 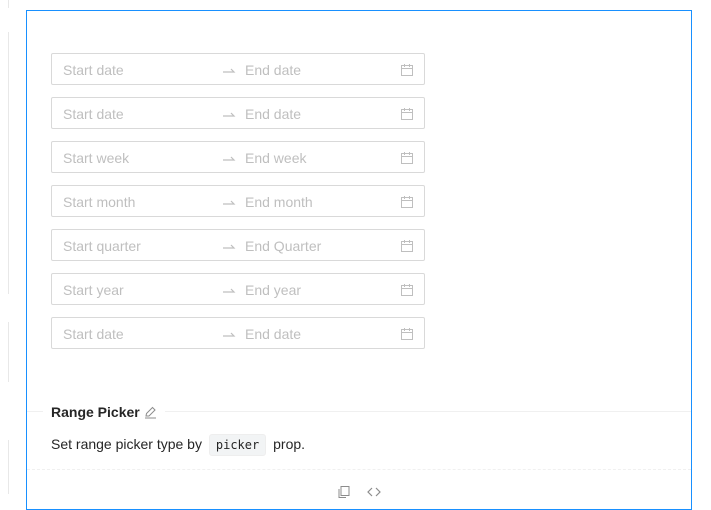 I want to click on section-title: Range Picker, so click(x=104, y=412).